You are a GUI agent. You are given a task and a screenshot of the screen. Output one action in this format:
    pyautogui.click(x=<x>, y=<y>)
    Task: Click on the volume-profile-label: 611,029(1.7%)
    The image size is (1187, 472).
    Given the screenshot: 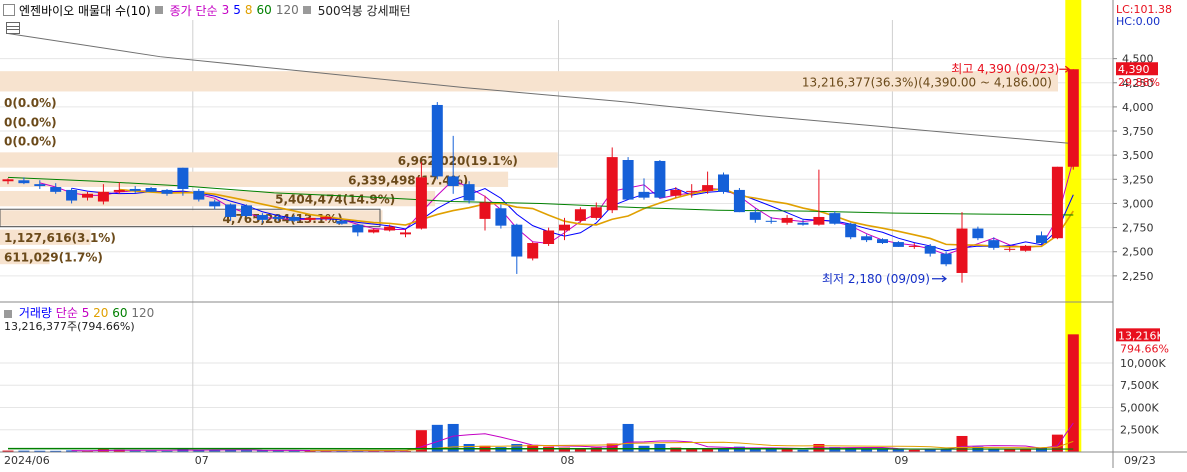 What is the action you would take?
    pyautogui.click(x=53, y=258)
    